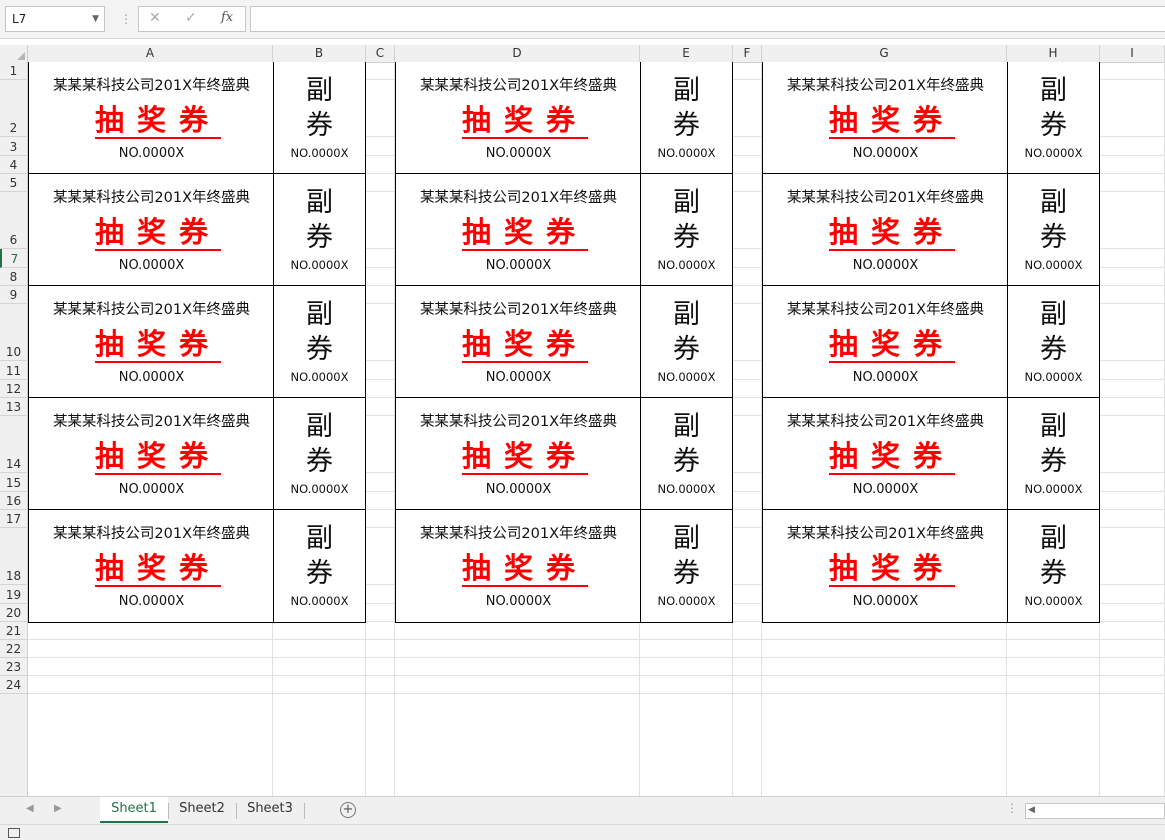 The image size is (1165, 840). I want to click on column-header-b: B, so click(319, 53).